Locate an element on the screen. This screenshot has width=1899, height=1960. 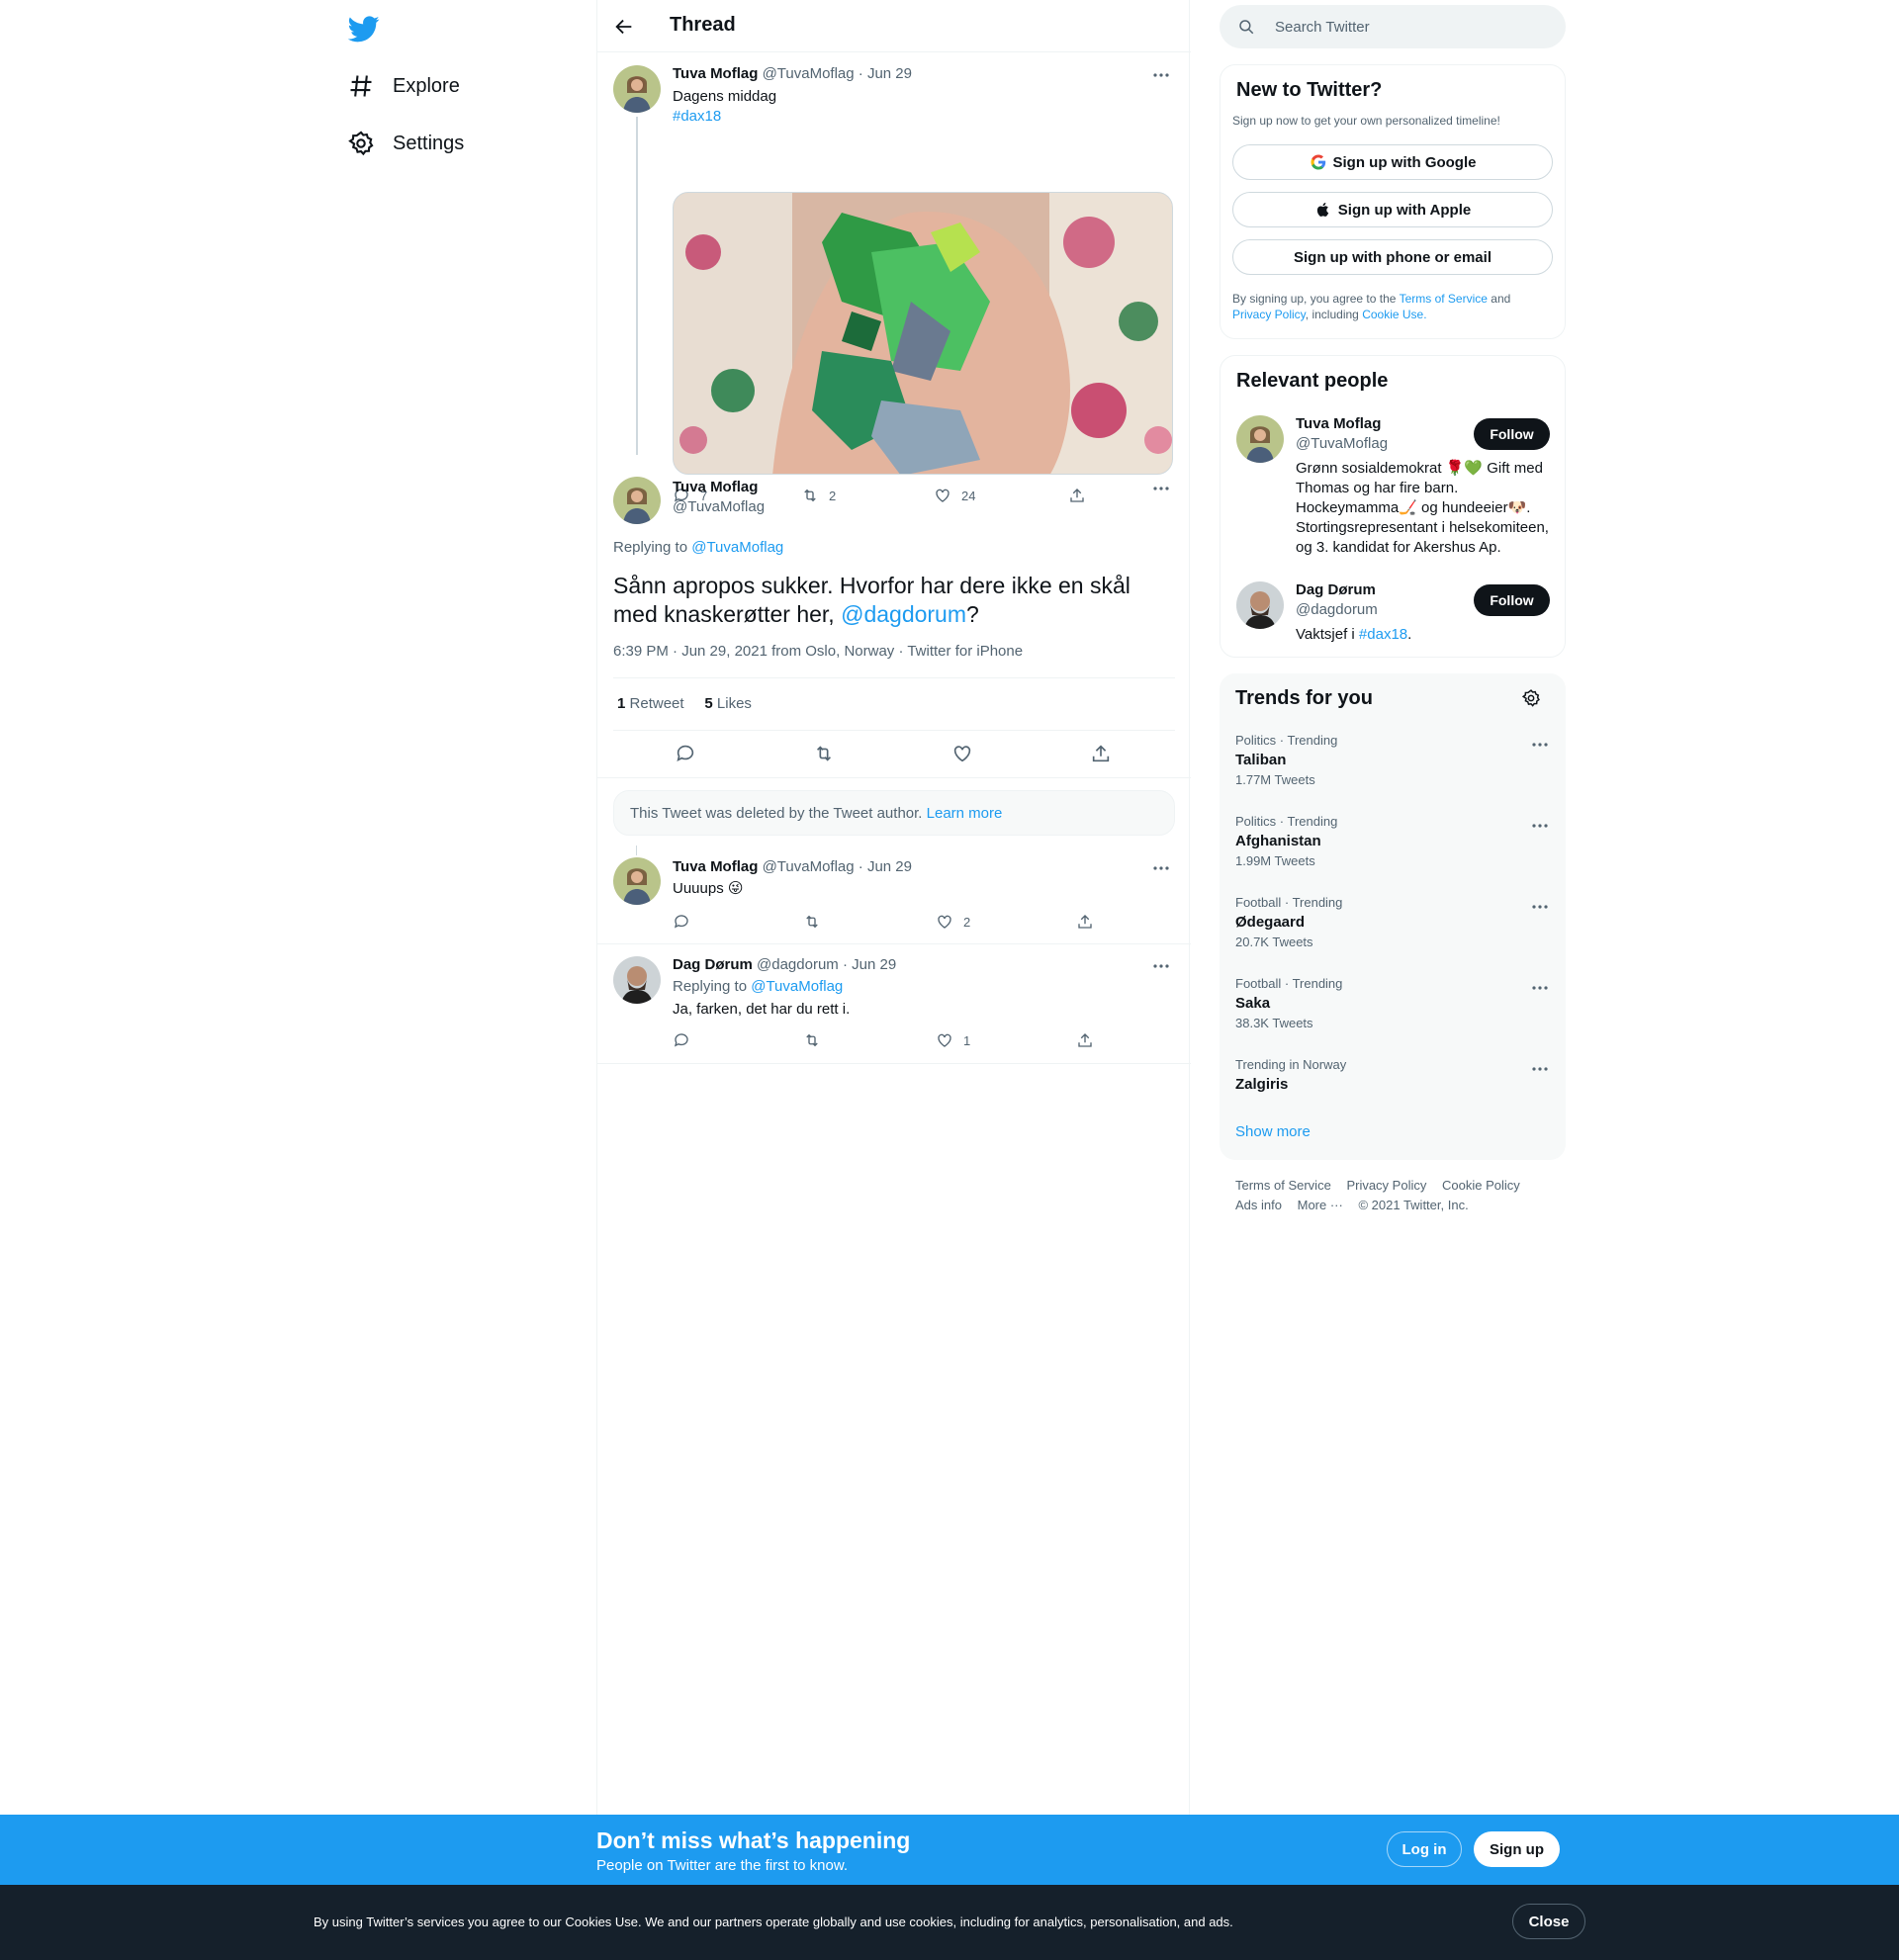
search-box is located at coordinates (1393, 27).